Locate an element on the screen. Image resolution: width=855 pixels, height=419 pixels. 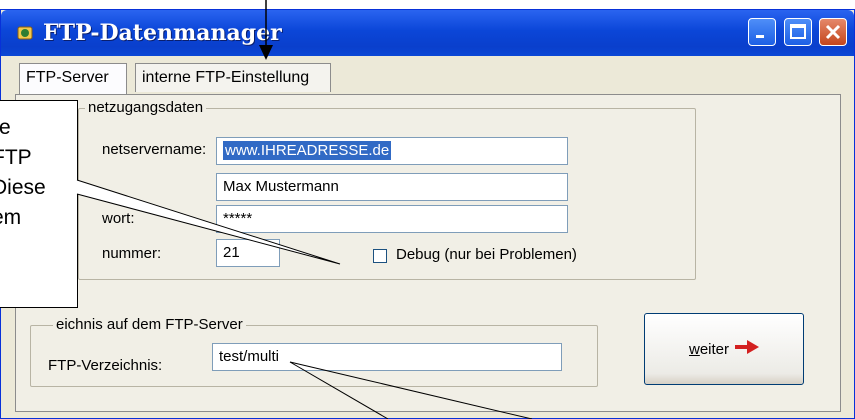
callout-line: FTP is located at coordinates (16, 157).